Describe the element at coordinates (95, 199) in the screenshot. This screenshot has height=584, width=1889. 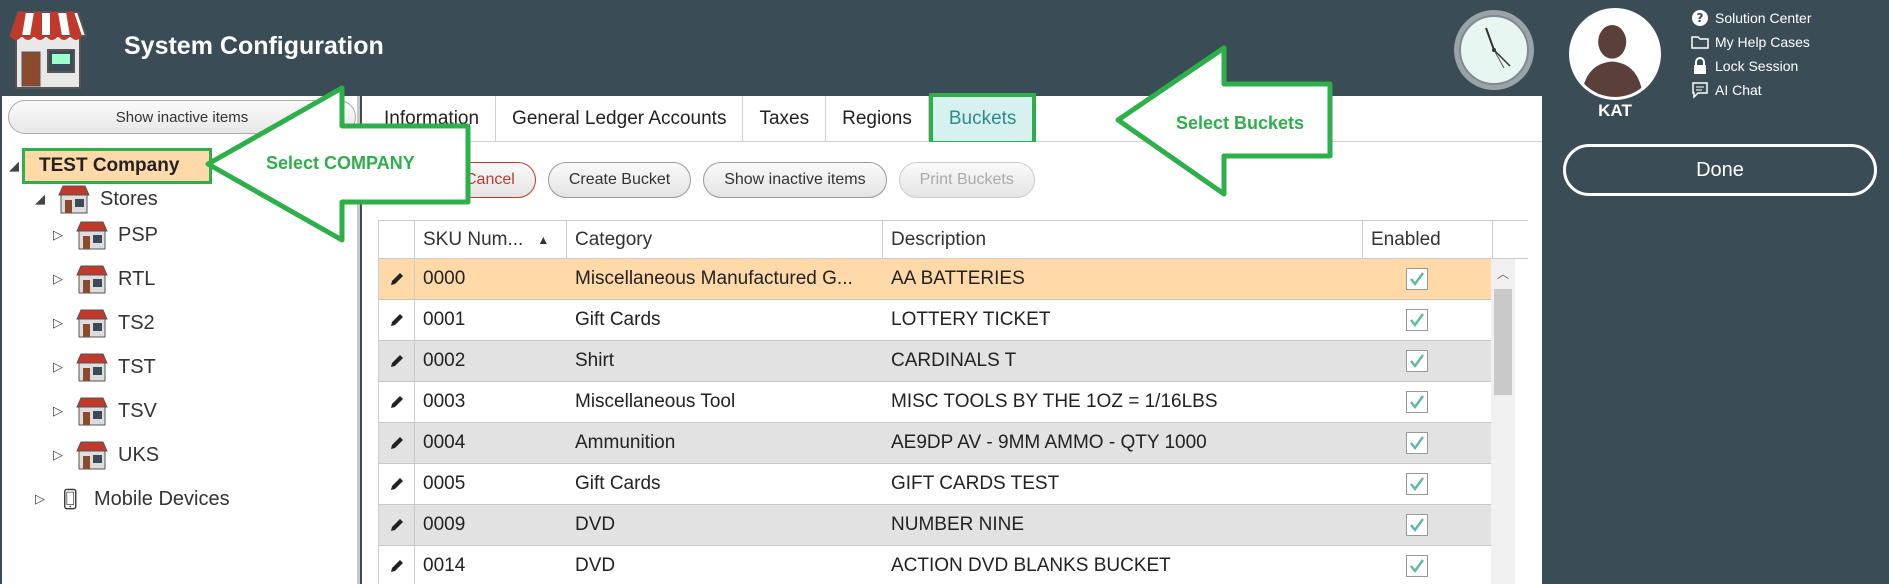
I see `tree-item-stores: ◢ Stores` at that location.